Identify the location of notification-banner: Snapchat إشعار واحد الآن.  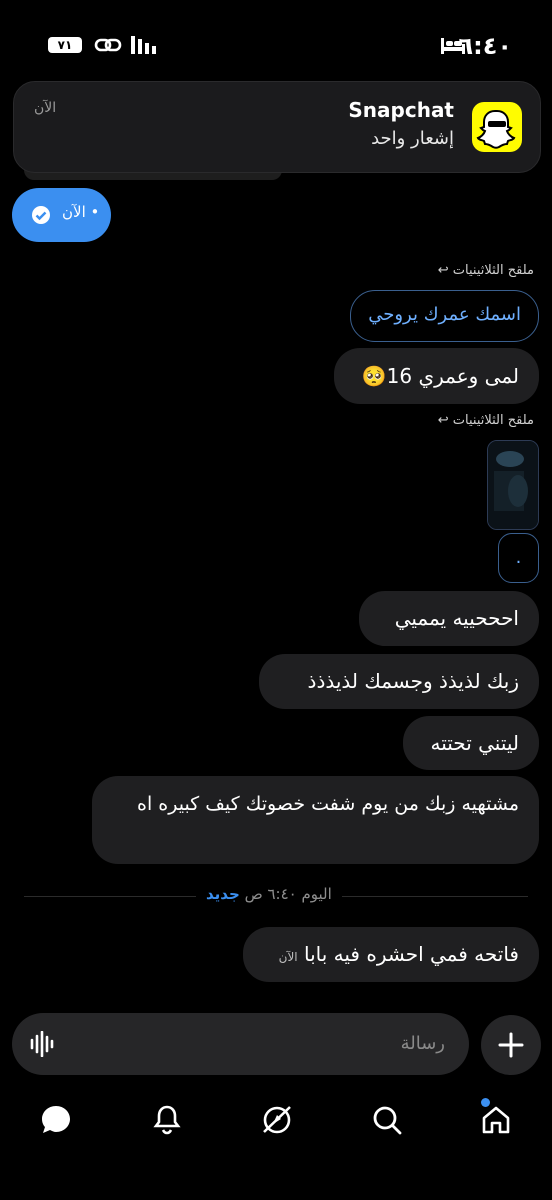
(277, 127).